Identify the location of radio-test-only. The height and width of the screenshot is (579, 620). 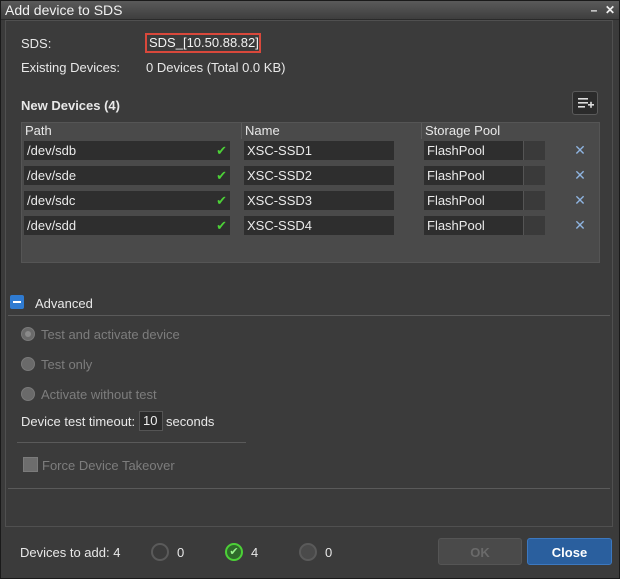
(28, 364).